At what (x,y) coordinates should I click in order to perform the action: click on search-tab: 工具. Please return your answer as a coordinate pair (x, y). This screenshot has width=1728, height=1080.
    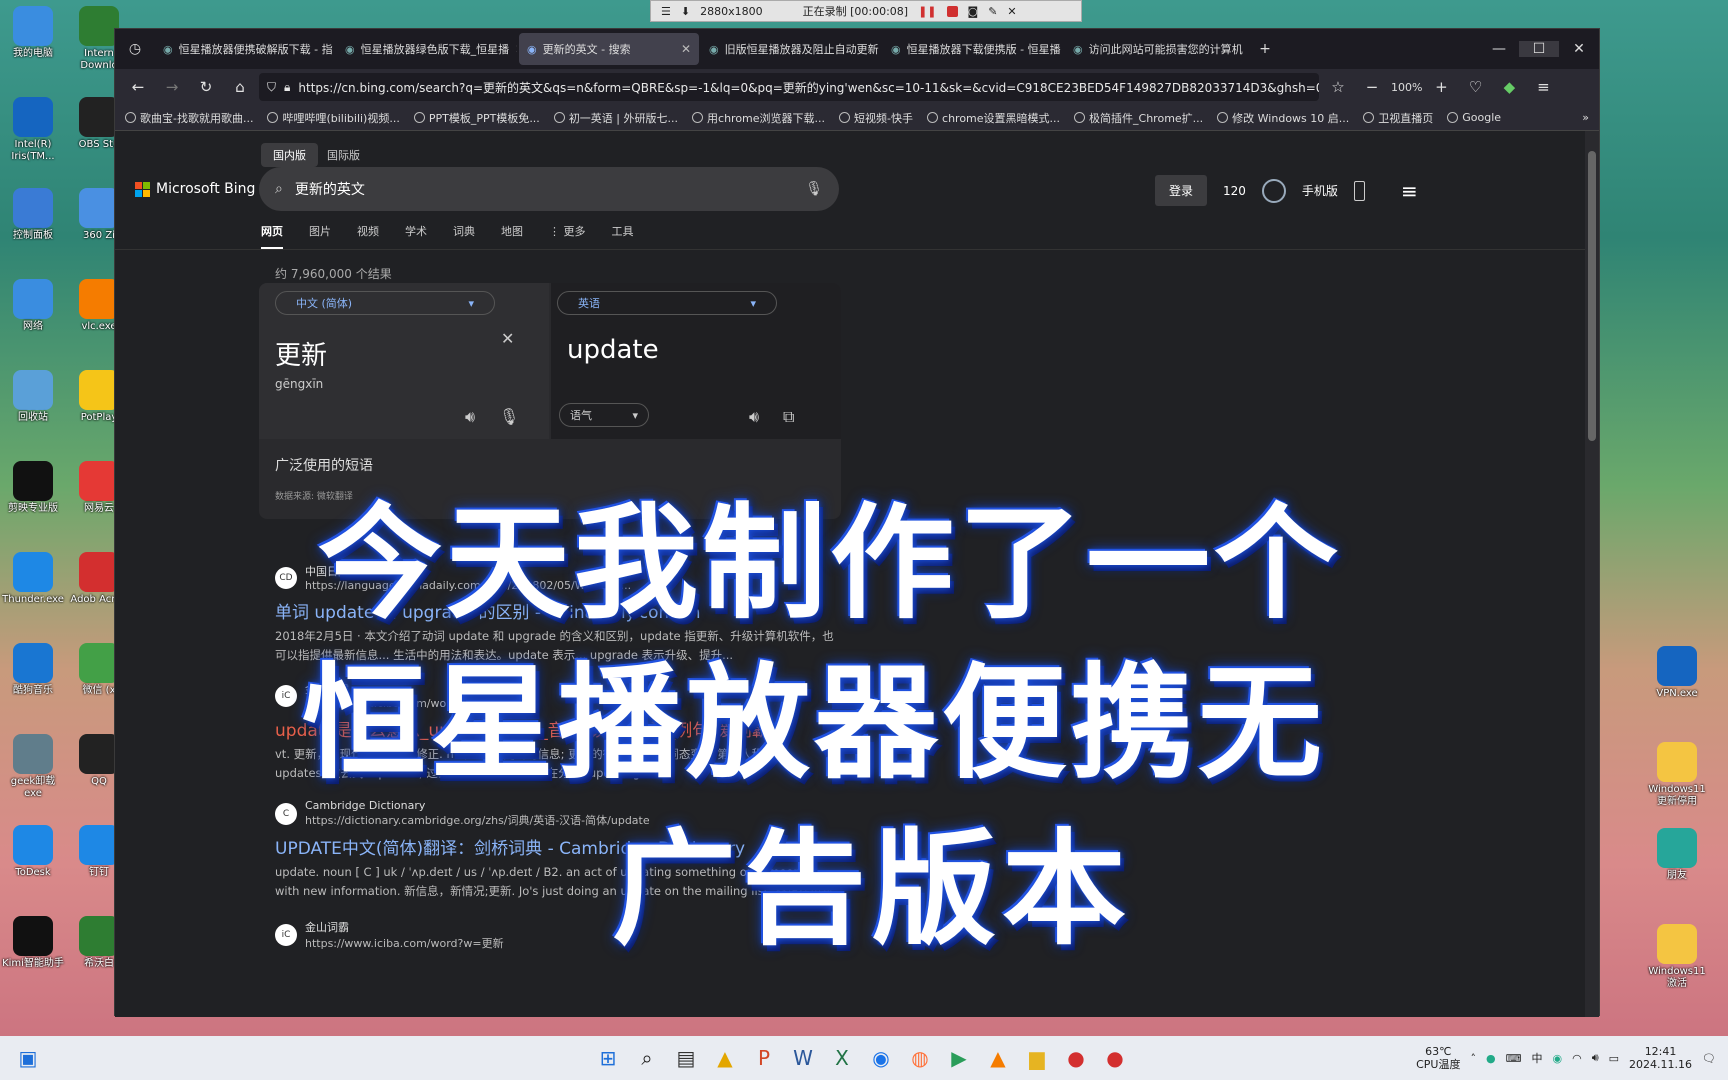
    Looking at the image, I should click on (623, 236).